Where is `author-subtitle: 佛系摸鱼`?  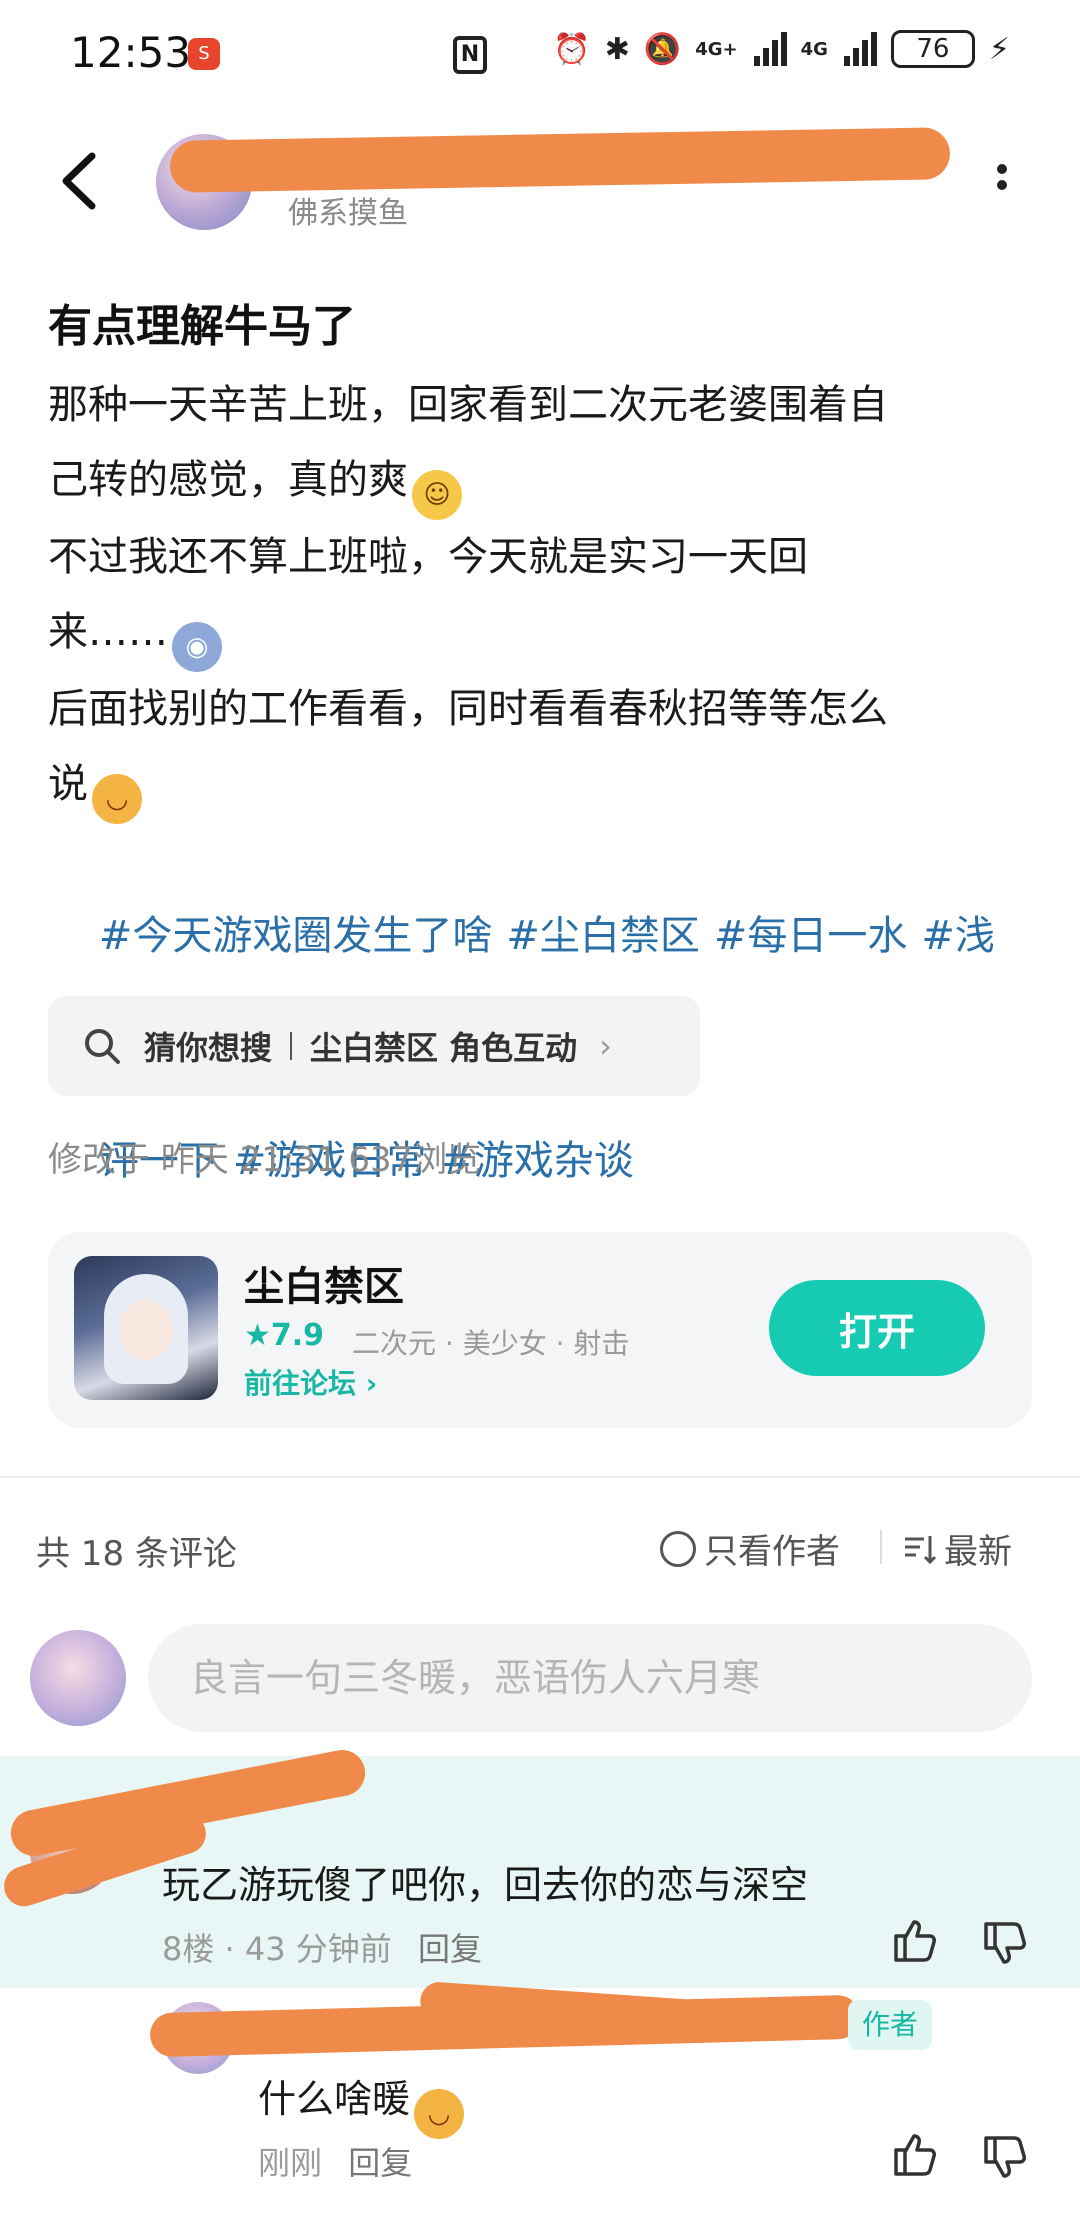 author-subtitle: 佛系摸鱼 is located at coordinates (348, 213).